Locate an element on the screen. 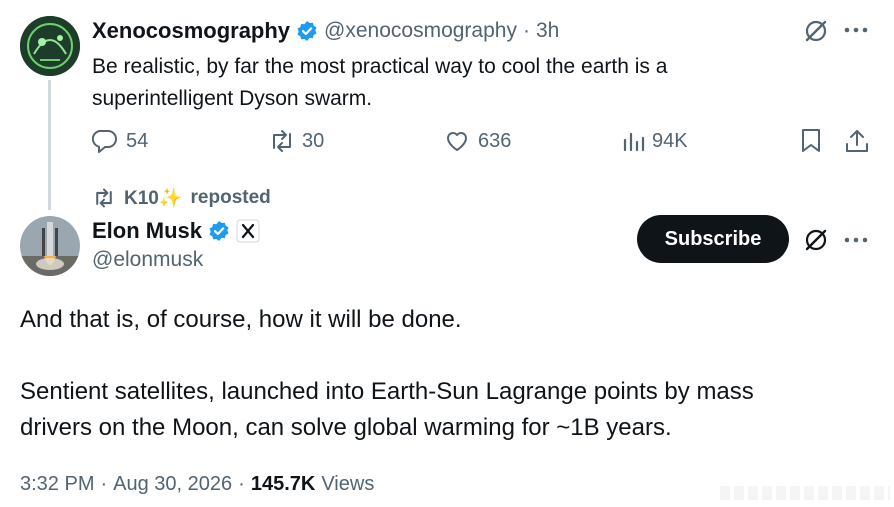 The width and height of the screenshot is (894, 507). views-count: 94K is located at coordinates (670, 140).